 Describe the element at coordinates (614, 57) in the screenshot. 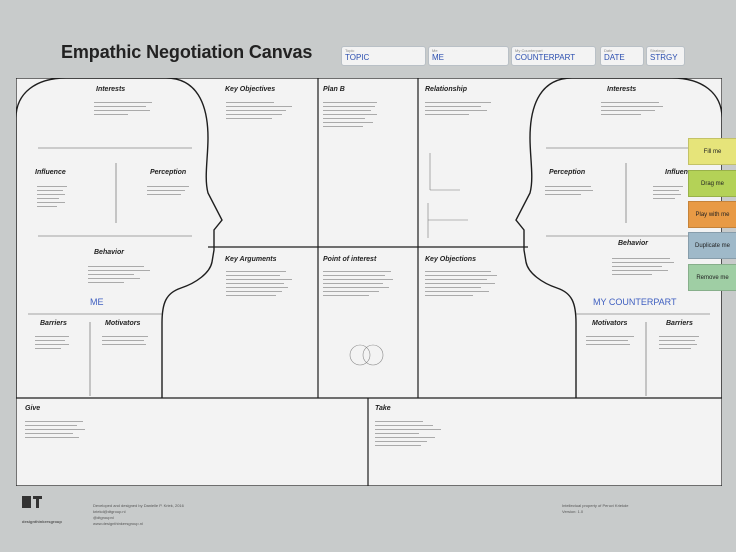

I see `date-field-value: DATE` at that location.